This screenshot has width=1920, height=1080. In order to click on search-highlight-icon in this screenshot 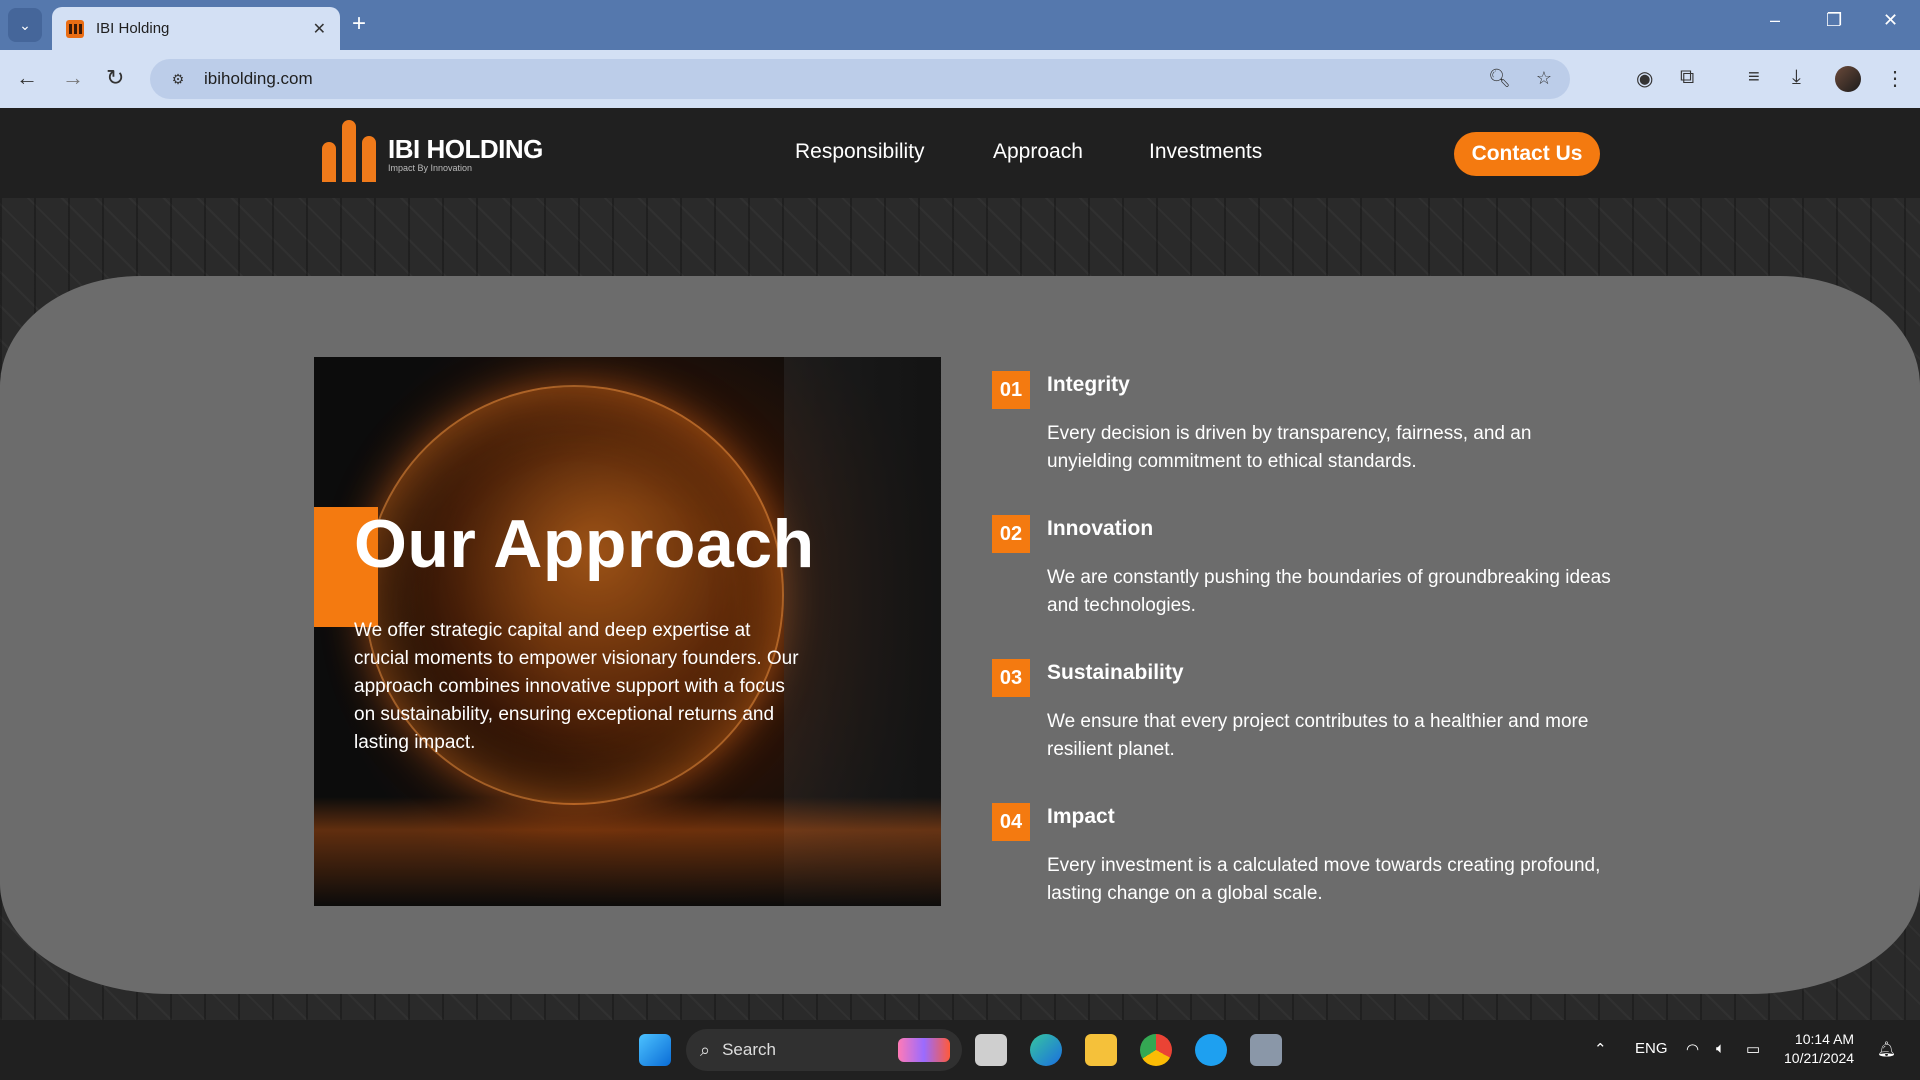, I will do `click(924, 1050)`.